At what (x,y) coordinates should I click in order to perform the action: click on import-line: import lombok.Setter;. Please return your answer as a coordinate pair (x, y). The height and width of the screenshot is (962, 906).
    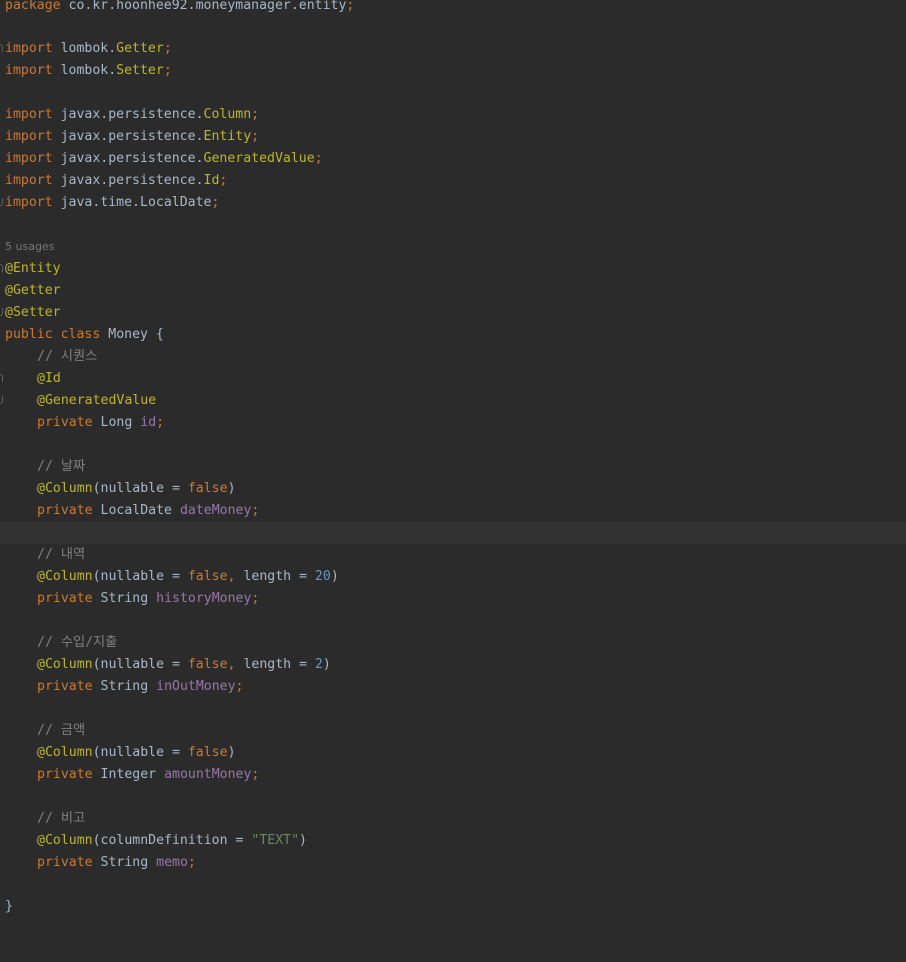
    Looking at the image, I should click on (453, 71).